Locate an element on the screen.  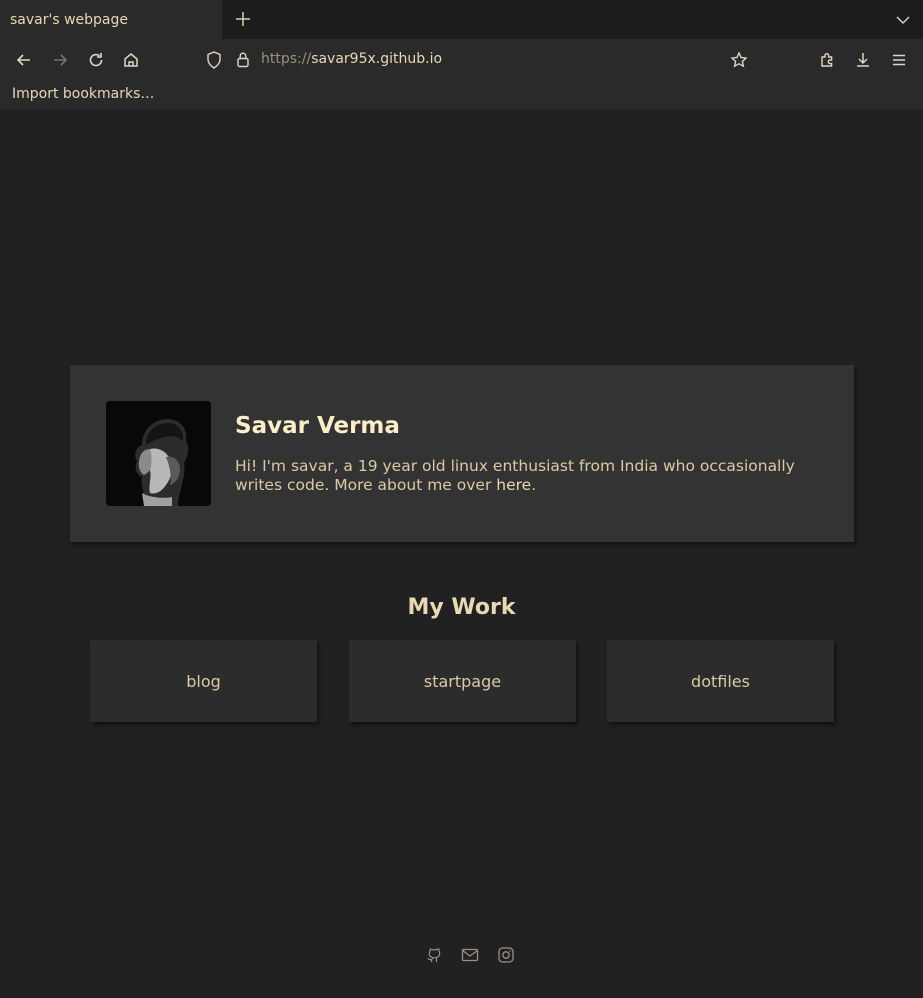
url-host: savar95x.github.io is located at coordinates (377, 59).